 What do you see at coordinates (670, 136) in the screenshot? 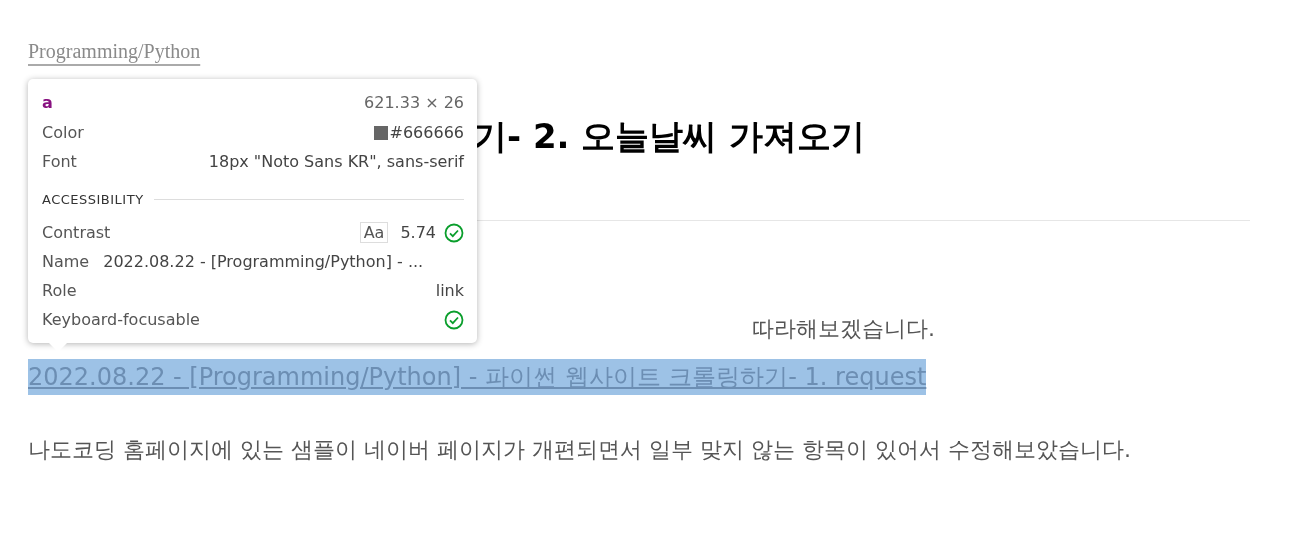
I see `post-title: 기- 2. 오늘날씨 가져오기` at bounding box center [670, 136].